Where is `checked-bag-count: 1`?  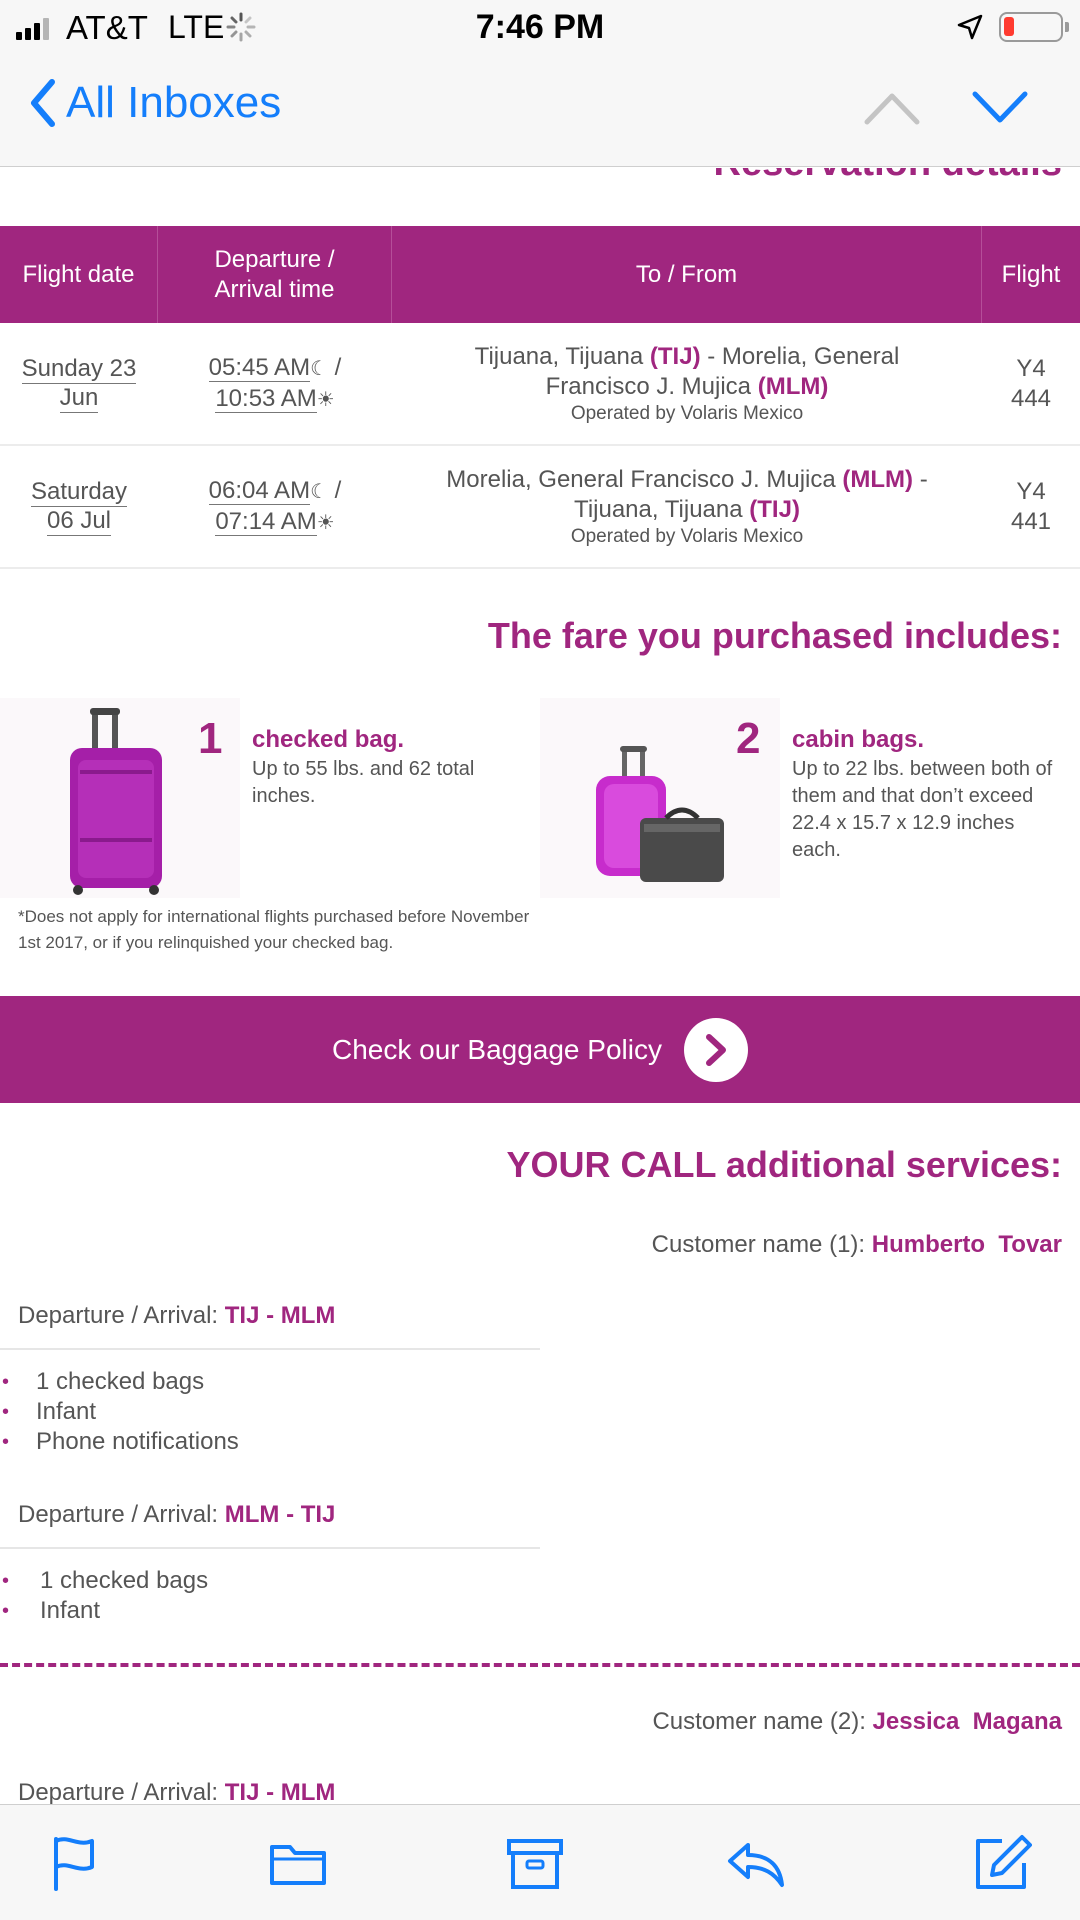 checked-bag-count: 1 is located at coordinates (210, 738).